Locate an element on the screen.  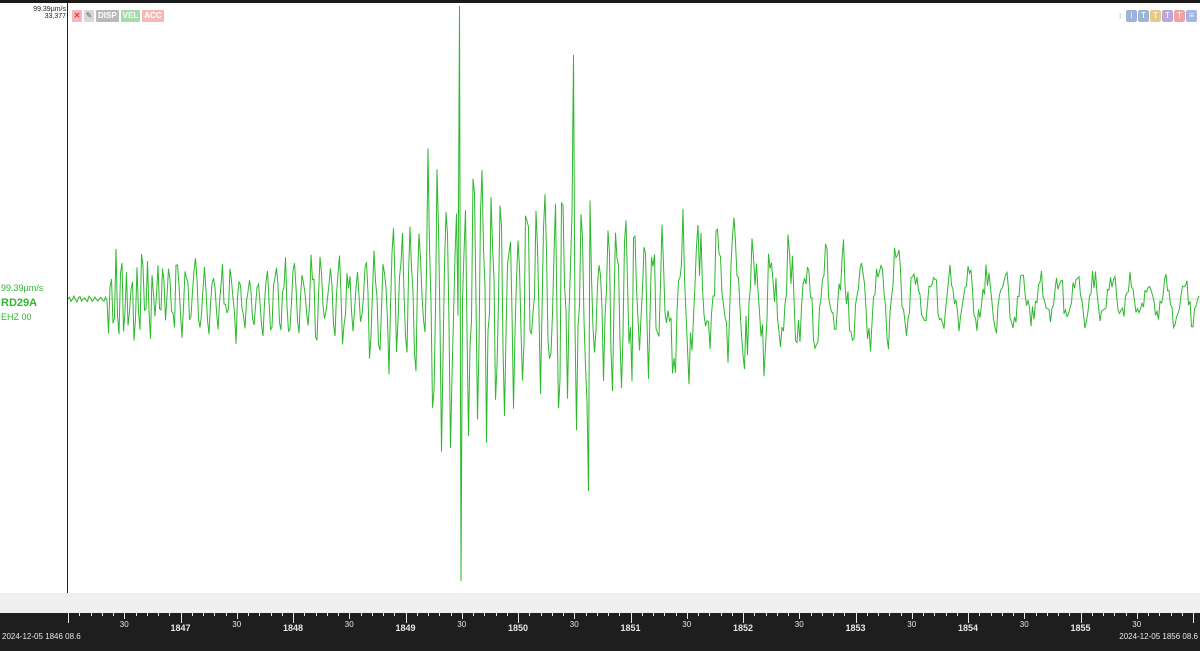
channel-scale: 99.39µm/s is located at coordinates (22, 288).